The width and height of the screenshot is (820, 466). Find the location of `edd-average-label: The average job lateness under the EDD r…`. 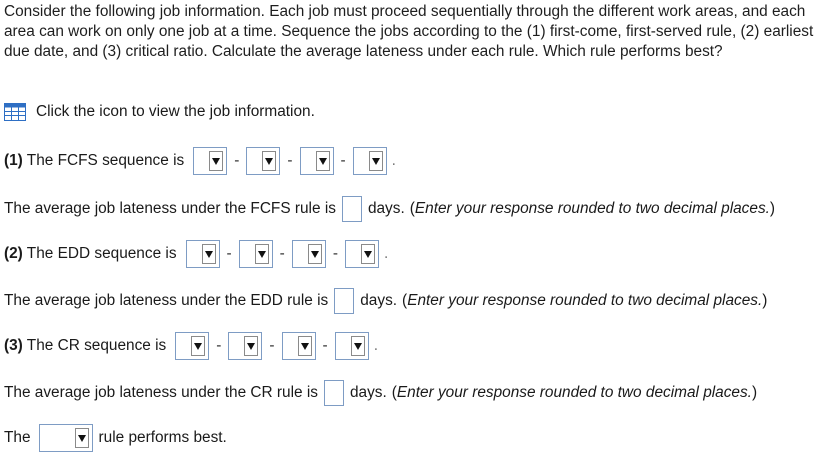

edd-average-label: The average job lateness under the EDD r… is located at coordinates (166, 300).